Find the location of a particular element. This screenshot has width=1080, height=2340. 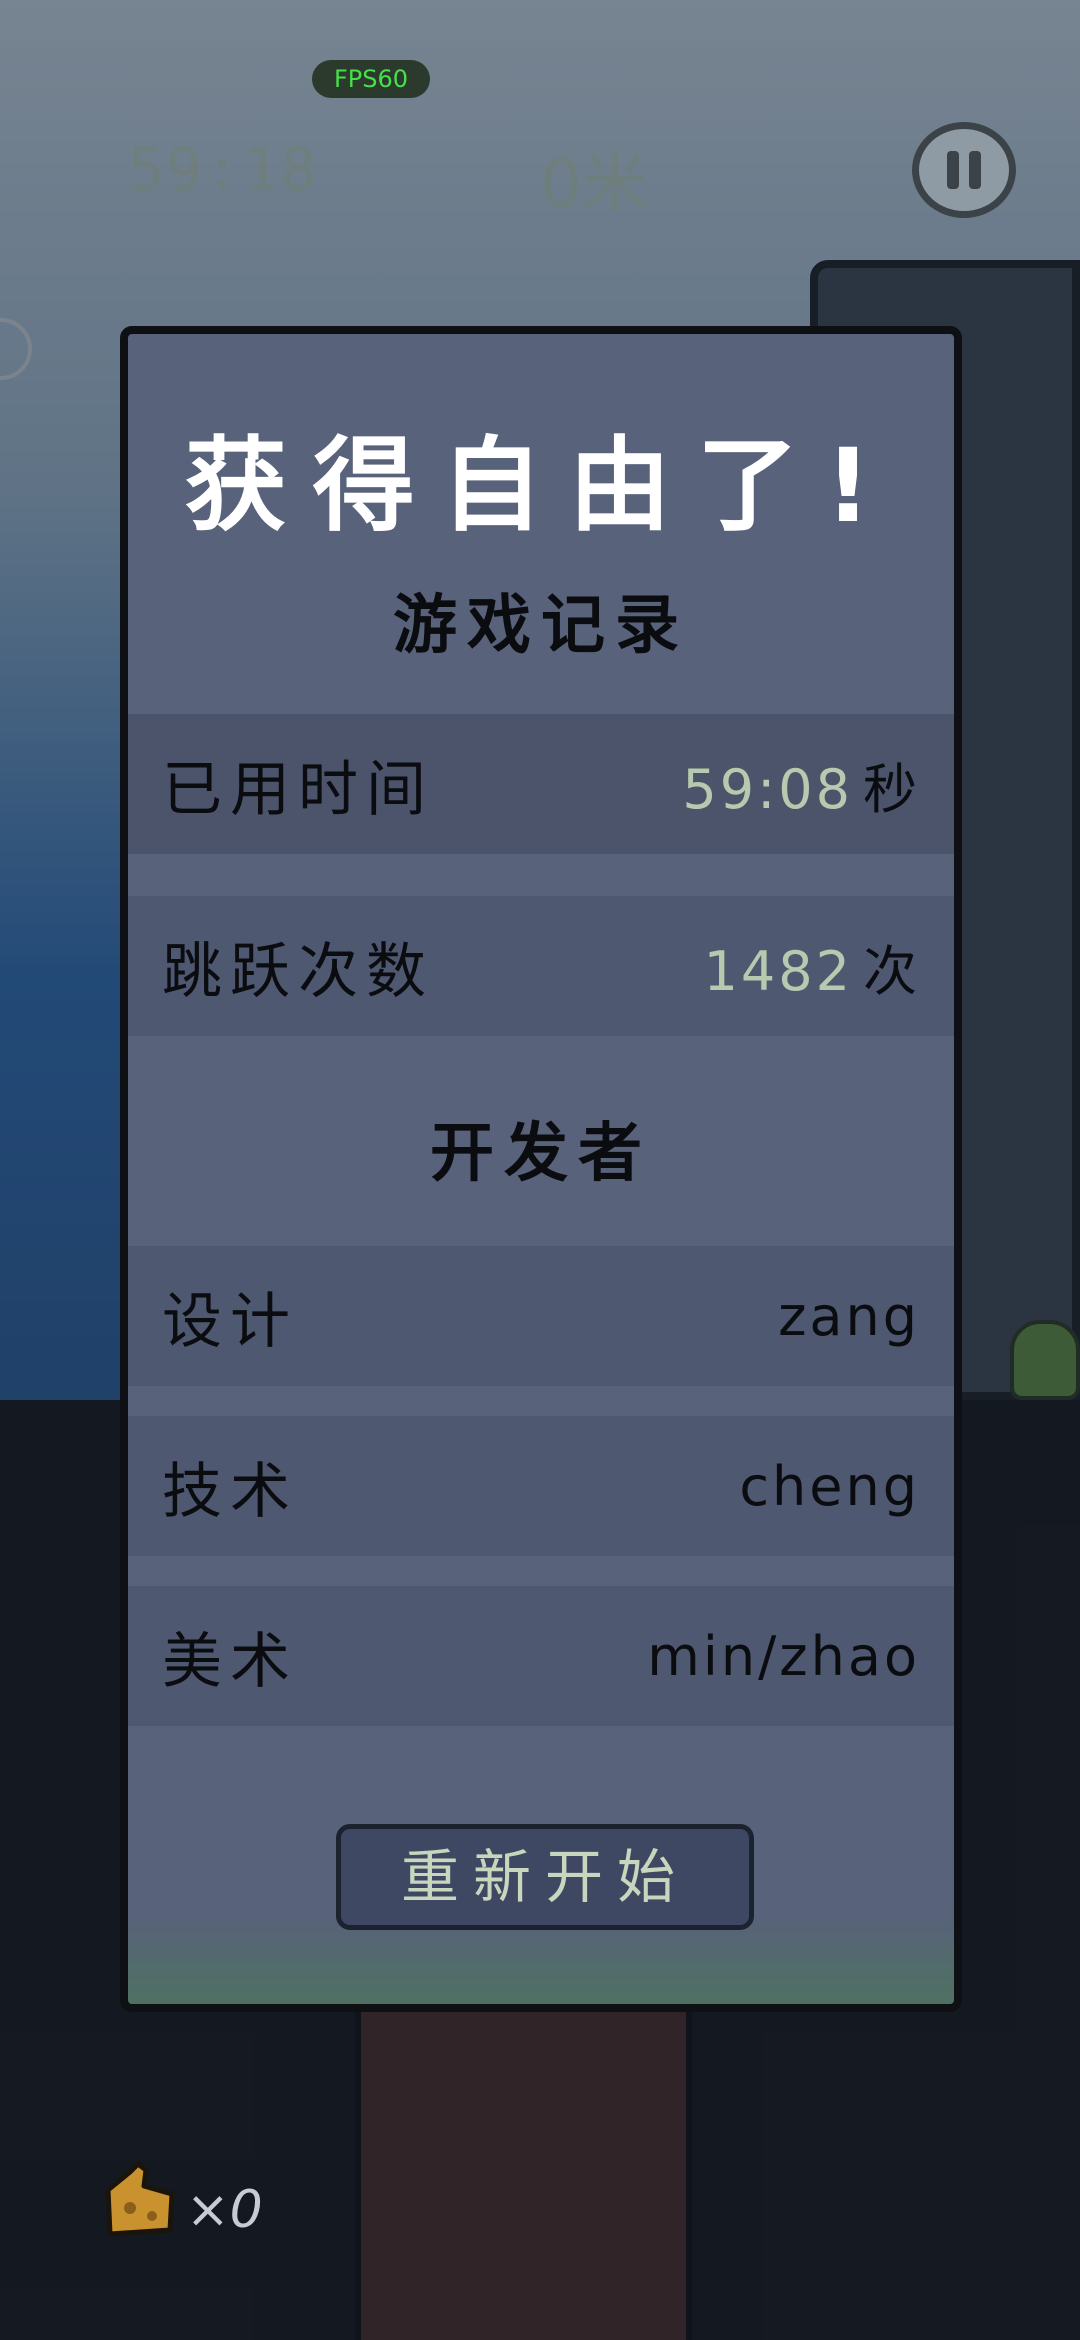

row-label: 已用时间 is located at coordinates (298, 789).